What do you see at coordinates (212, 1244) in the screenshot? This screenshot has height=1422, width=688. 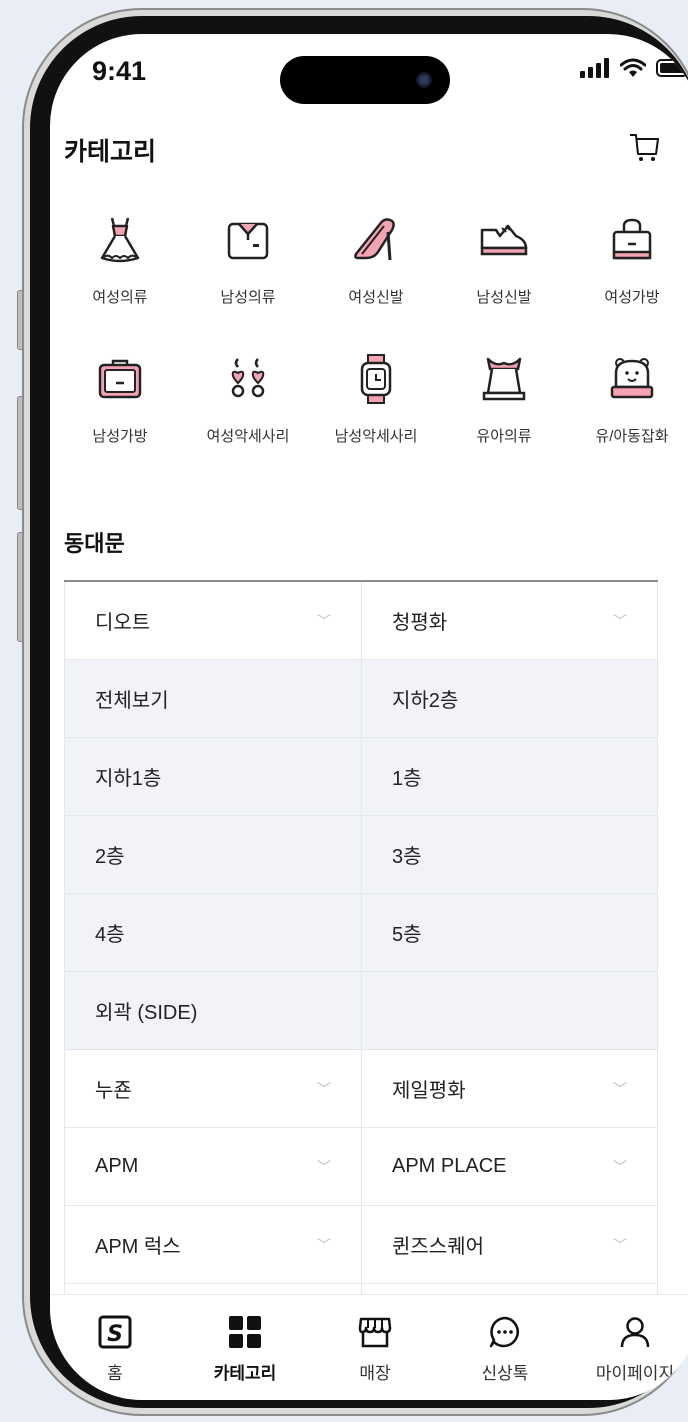 I see `market-dropdown: APM 럭스 ﹀` at bounding box center [212, 1244].